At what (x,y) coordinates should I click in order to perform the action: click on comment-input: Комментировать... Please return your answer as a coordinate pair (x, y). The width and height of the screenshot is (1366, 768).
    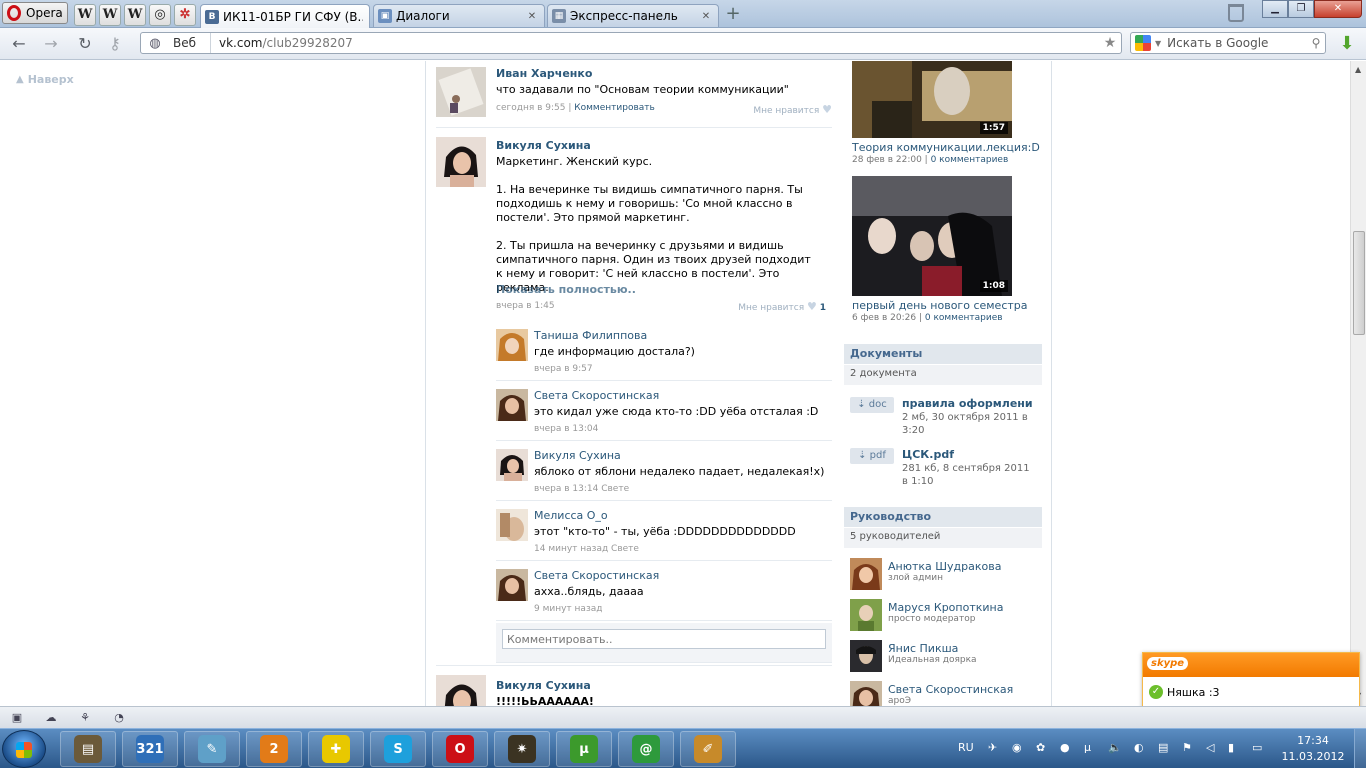
    Looking at the image, I should click on (664, 639).